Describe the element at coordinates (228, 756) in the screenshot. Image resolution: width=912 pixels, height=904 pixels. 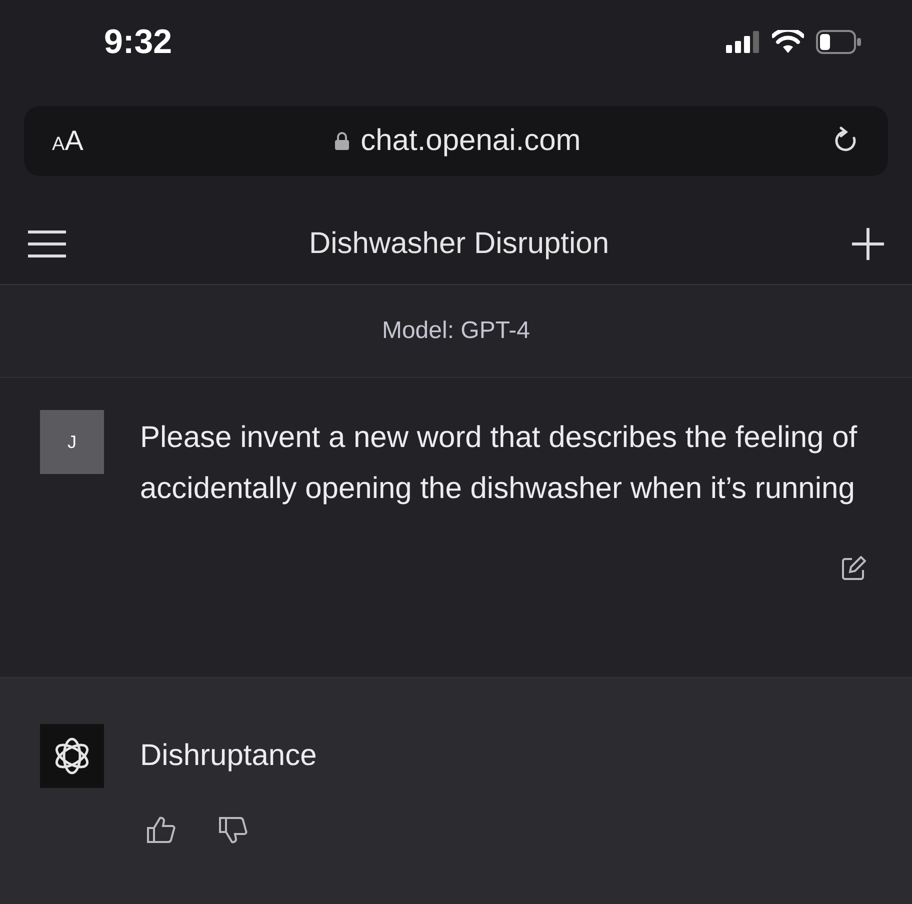
I see `message-text: Dishruptance` at that location.